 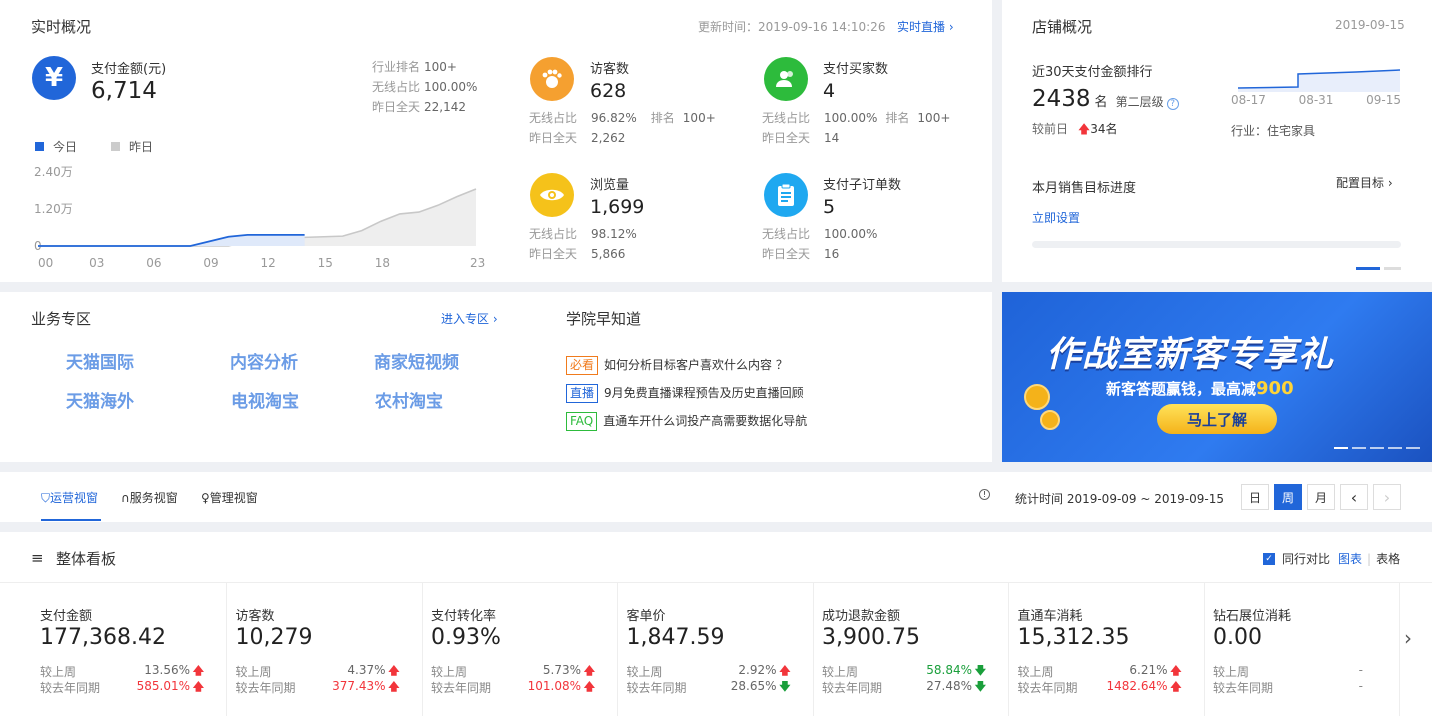 I want to click on arrow-down-icon: 🡇, so click(x=785, y=686).